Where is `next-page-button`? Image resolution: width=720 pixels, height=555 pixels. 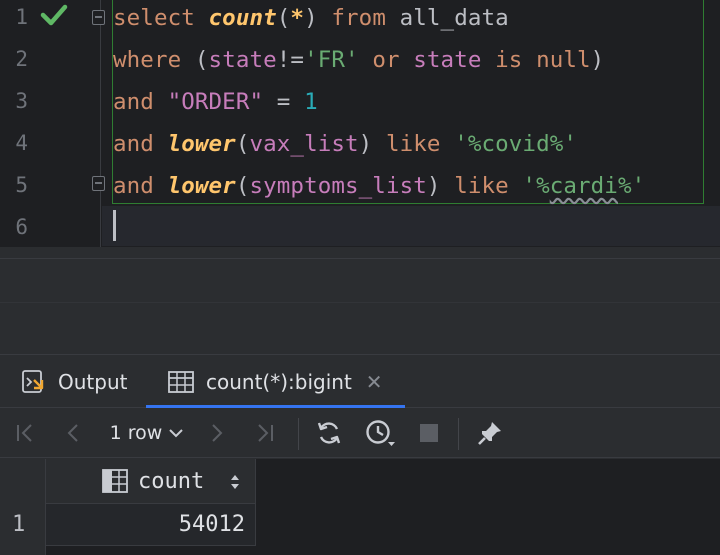 next-page-button is located at coordinates (217, 433).